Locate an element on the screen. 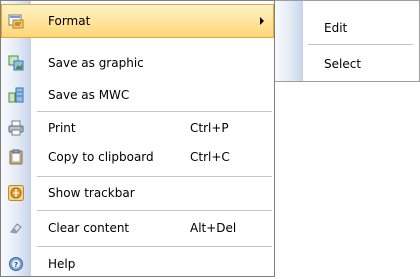 This screenshot has width=420, height=279. menu-item-label: Show trackbar is located at coordinates (91, 193).